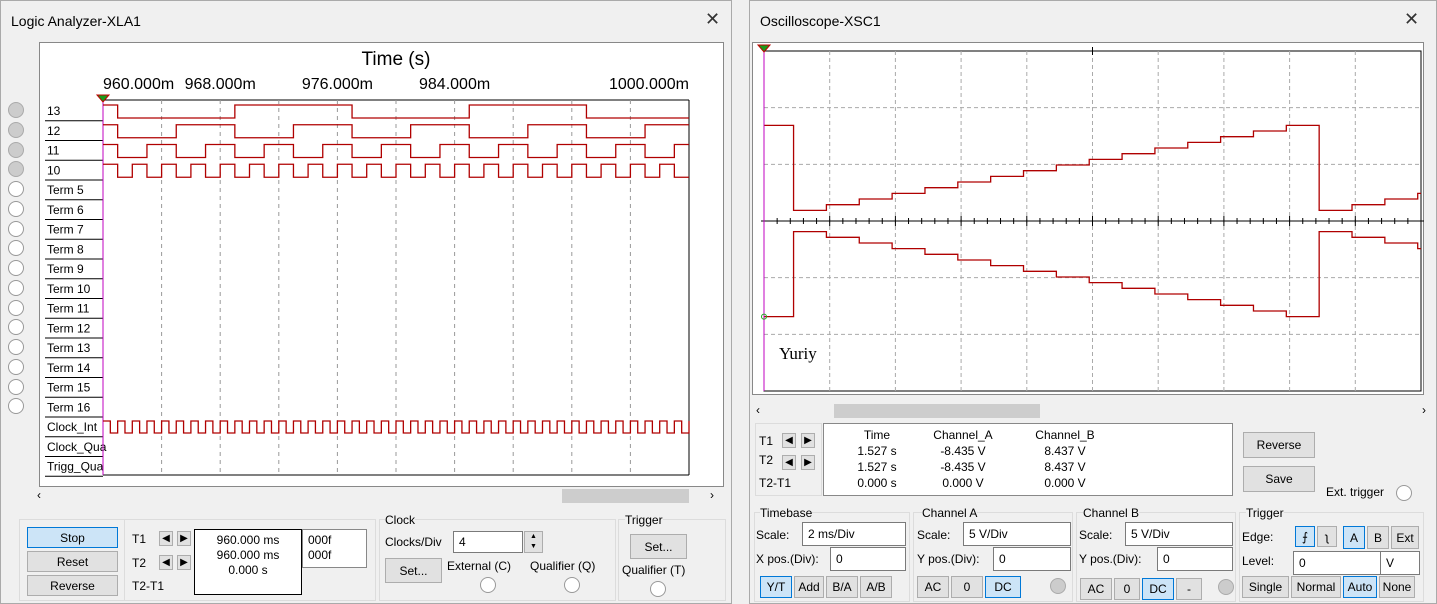 The height and width of the screenshot is (604, 1437). Describe the element at coordinates (1265, 587) in the screenshot. I see `trigger-mode-single-button: Single` at that location.